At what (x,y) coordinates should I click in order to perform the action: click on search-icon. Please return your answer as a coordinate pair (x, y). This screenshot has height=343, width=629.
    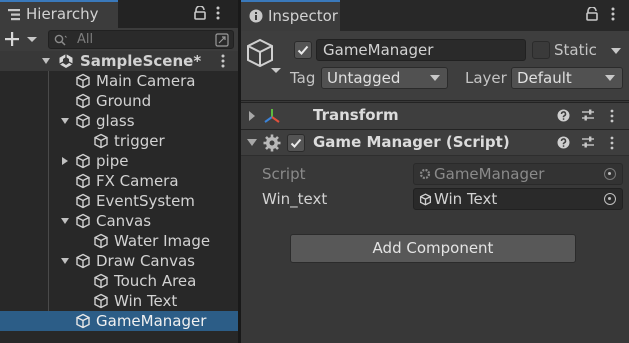
    Looking at the image, I should click on (60, 40).